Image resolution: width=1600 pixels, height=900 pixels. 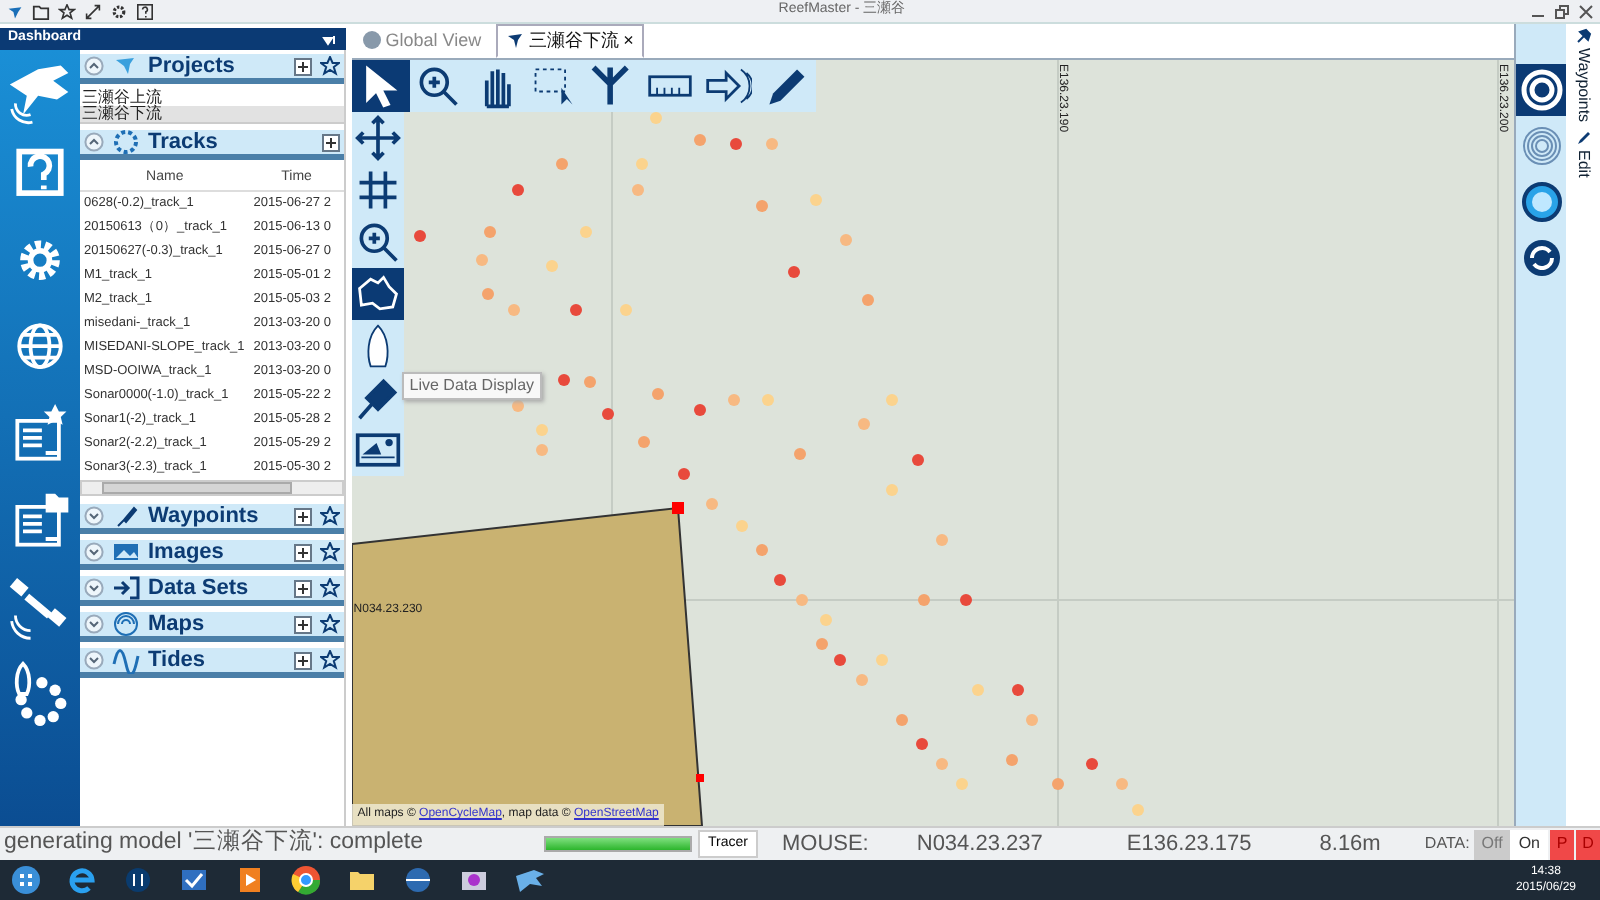 What do you see at coordinates (1446, 844) in the screenshot?
I see `data-label: DATA:` at bounding box center [1446, 844].